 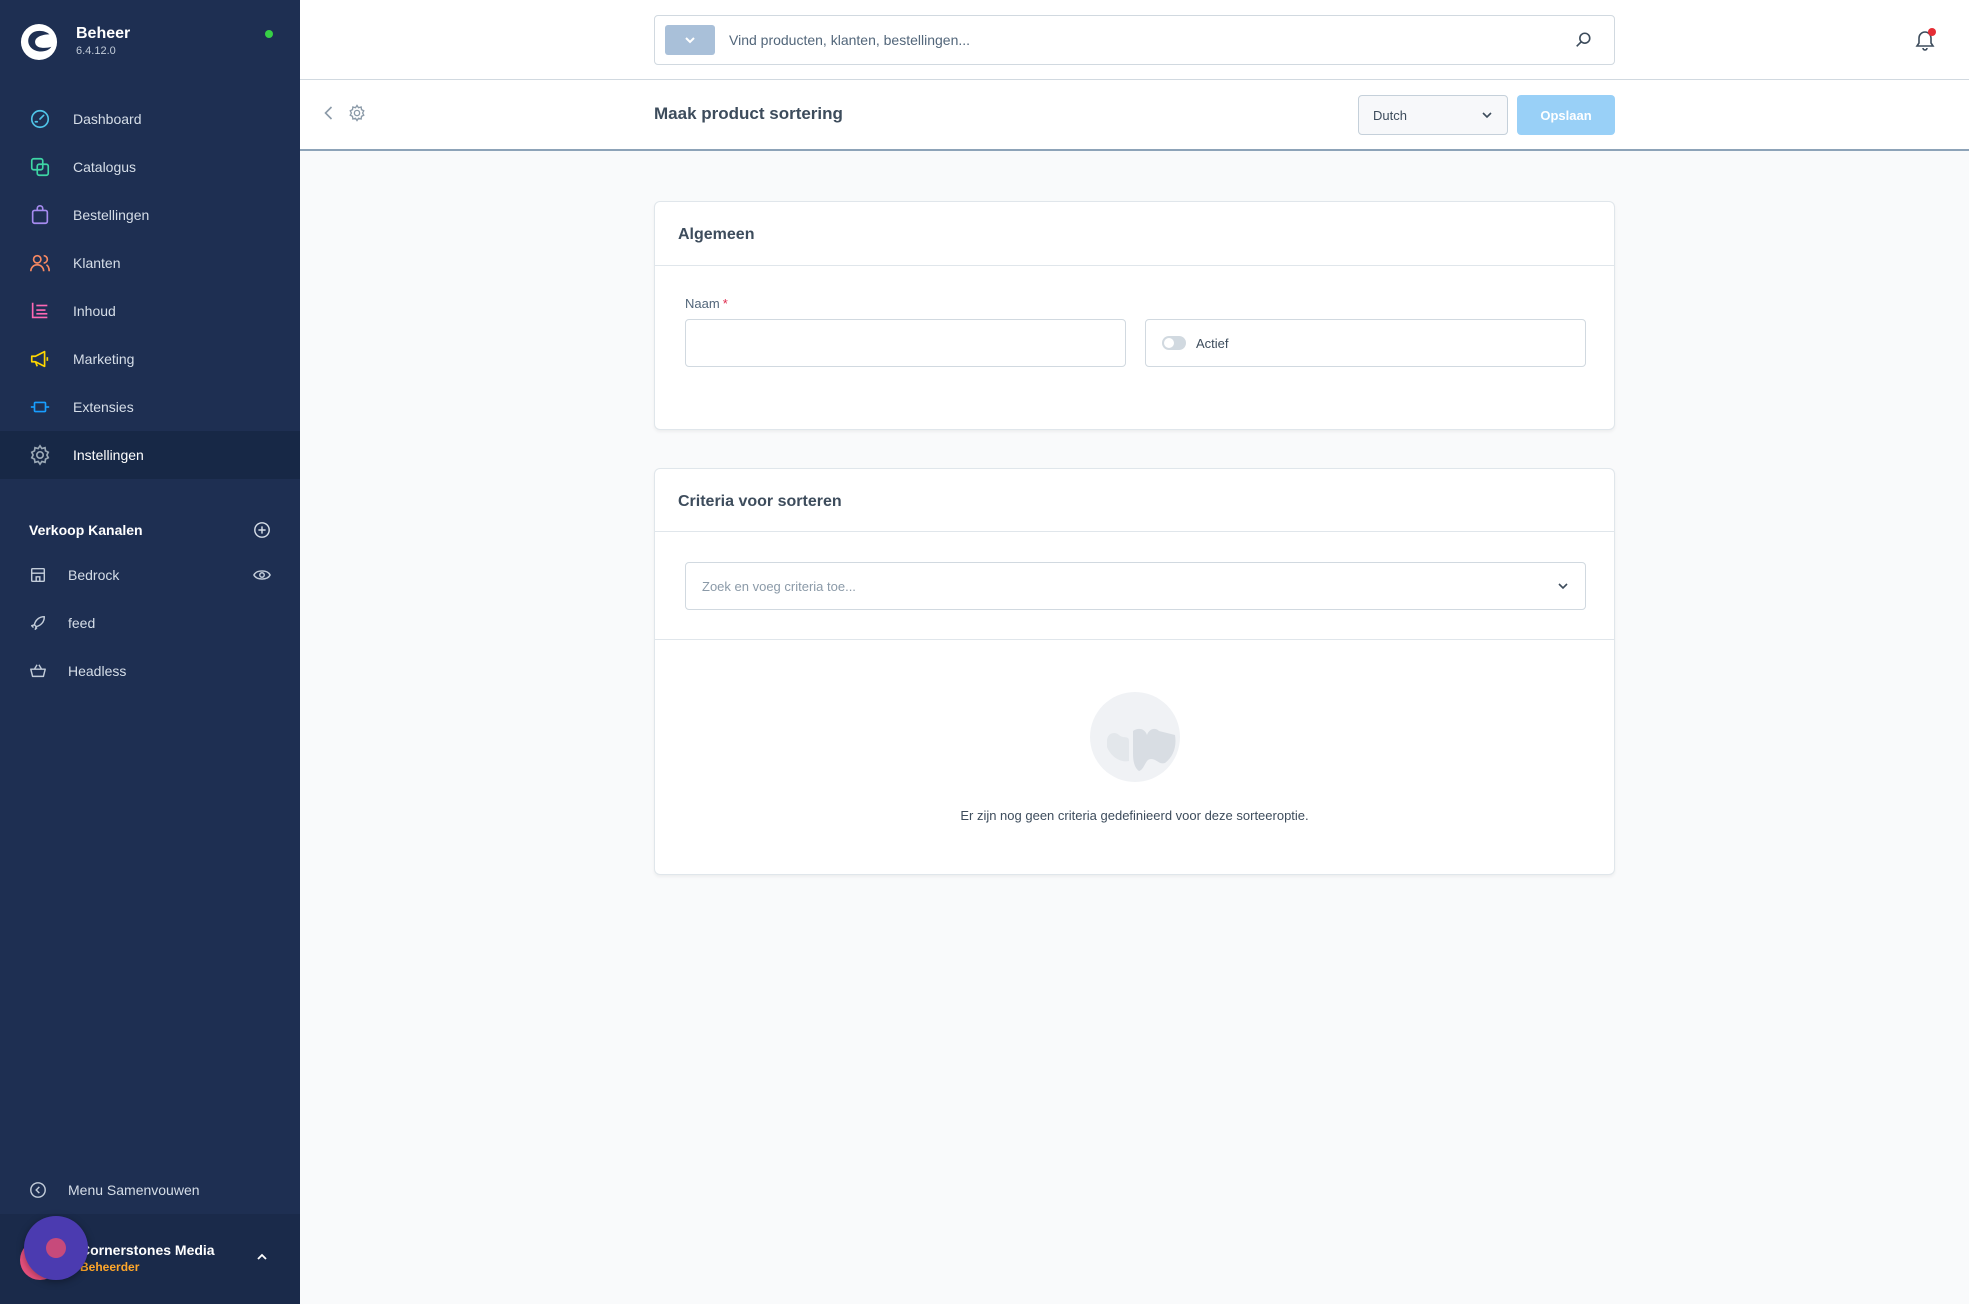 I want to click on nav-item-dashboard: Dashboard, so click(x=150, y=119).